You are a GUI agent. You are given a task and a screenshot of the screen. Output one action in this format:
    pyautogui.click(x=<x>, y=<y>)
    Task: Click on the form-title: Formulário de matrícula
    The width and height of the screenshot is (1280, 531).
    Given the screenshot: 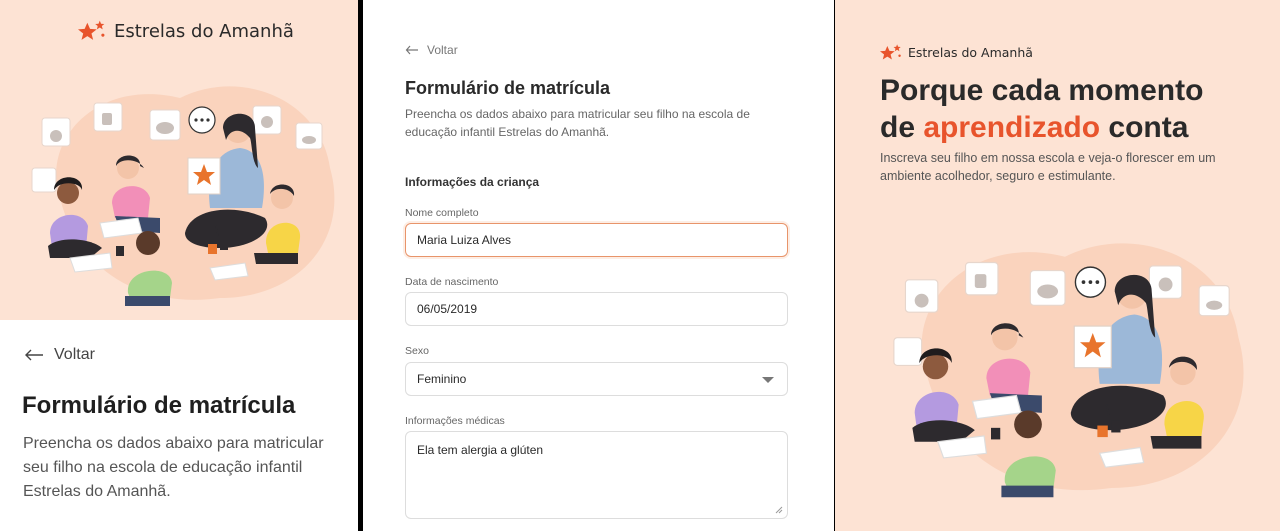 What is the action you would take?
    pyautogui.click(x=508, y=88)
    